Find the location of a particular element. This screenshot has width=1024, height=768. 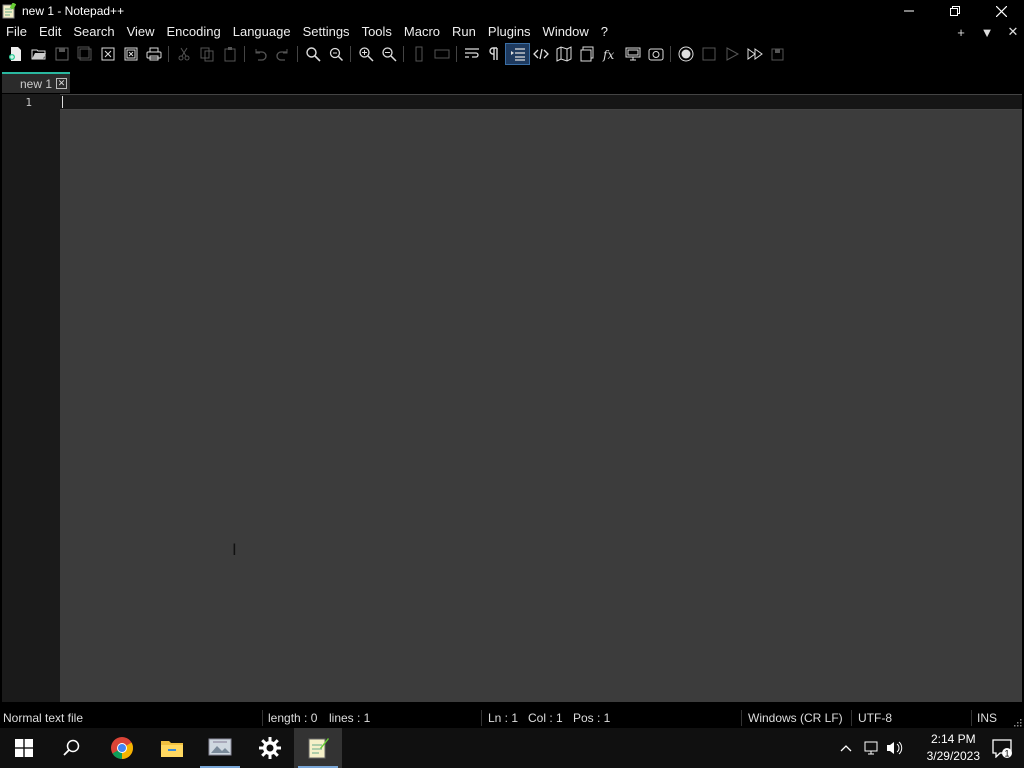

svg-text: fx is located at coordinates (608, 55).